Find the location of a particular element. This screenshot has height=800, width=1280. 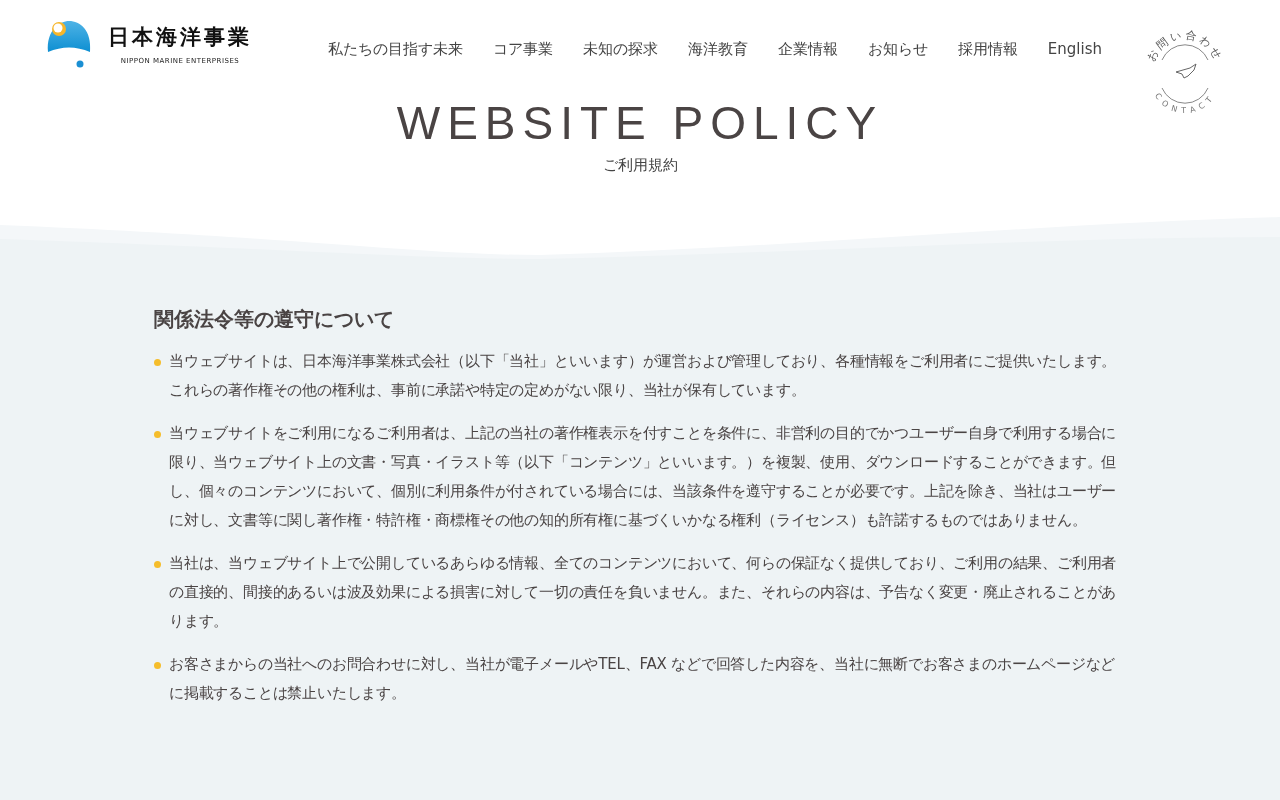

policy-paragraph: 当ウェブサイトをご利用になるご利用者は、上記の当社の著作権表示を付すことを条件に、非営利の目的でかつユーザー自身で利用する場合に限り、当ウェブサイト上の文書・写真・イラスト等（以下「コンテンツ」といいます。）を複製、使用、ダウンロードすることができます。但し、個々のコンテンツにおいて、個別に利用条件が付されている場合には、当該条件を遵守することが必要です。上記を除き、当社はユーザーに対し、文書等に関し著作権・特許権・商標権その他の知的所有権に基づくいかなる権利（ライセンス）も許諾するものではありません。 is located at coordinates (643, 477).